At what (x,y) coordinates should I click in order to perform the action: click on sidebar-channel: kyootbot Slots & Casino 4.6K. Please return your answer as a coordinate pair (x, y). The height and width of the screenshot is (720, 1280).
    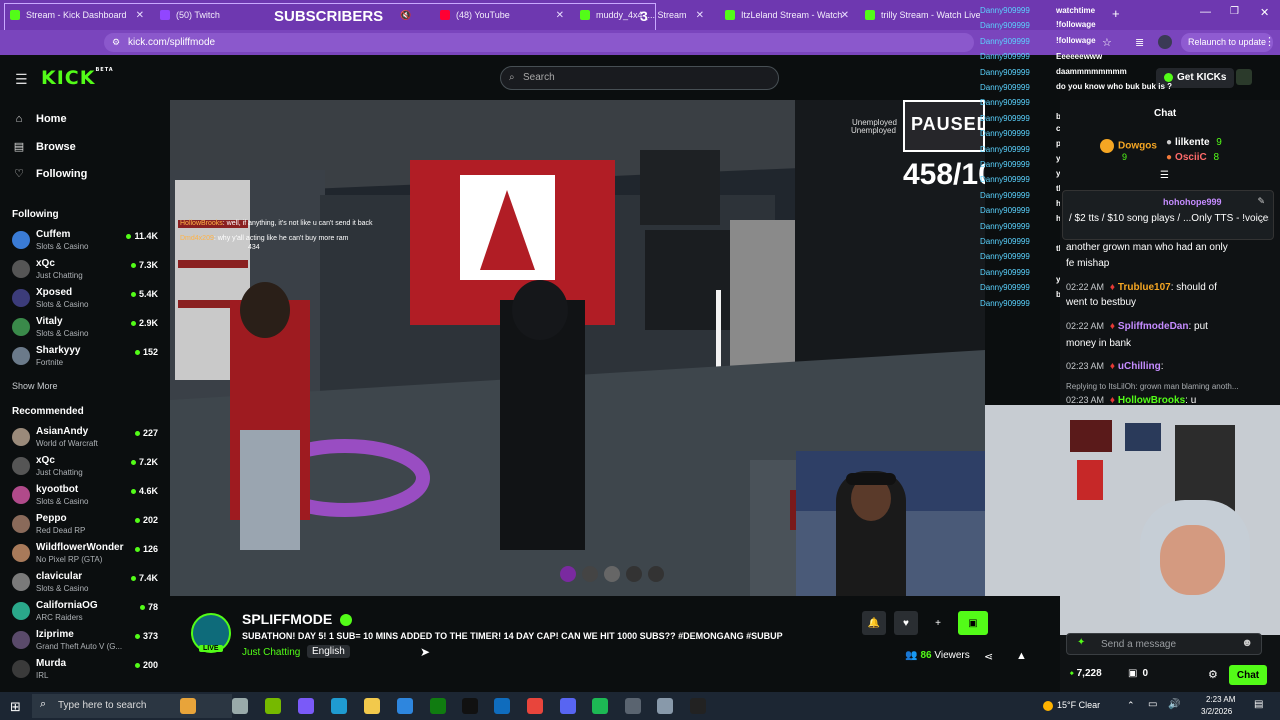
    Looking at the image, I should click on (87, 496).